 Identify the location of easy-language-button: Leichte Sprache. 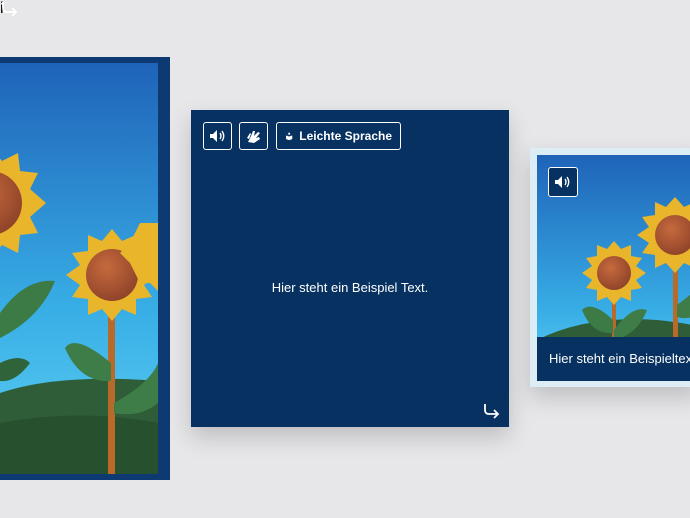
(338, 136).